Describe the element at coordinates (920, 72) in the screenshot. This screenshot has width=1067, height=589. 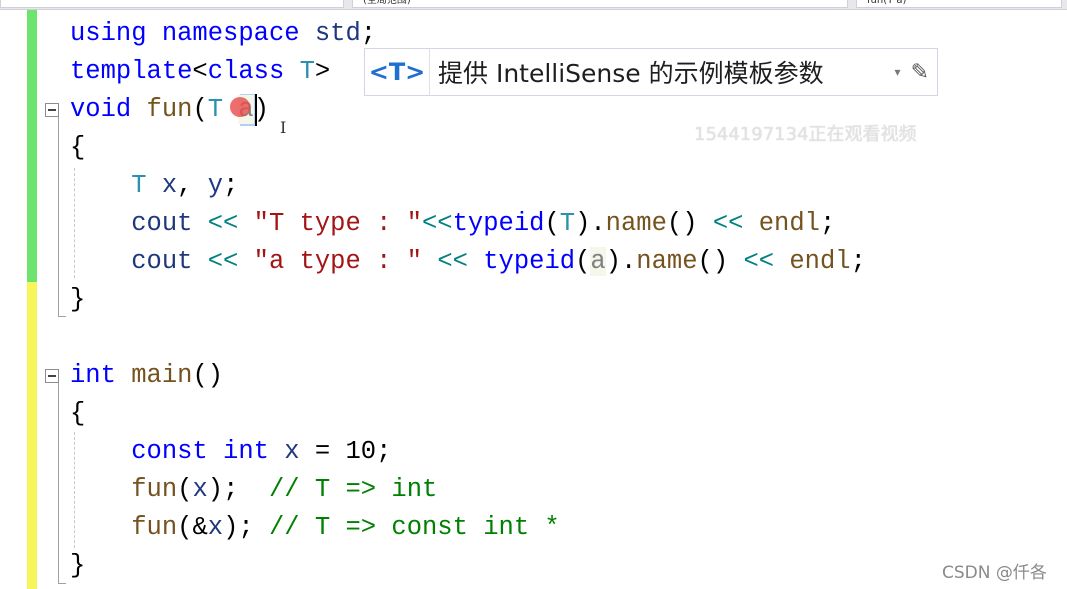
I see `edit-pencil-icon: ✎` at that location.